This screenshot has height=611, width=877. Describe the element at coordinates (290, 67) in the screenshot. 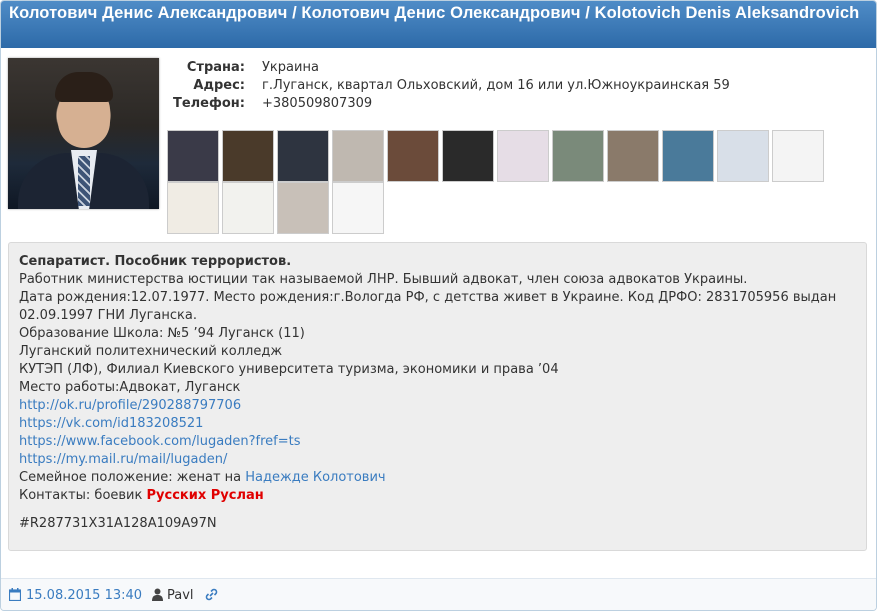

I see `field-value: Украина` at that location.